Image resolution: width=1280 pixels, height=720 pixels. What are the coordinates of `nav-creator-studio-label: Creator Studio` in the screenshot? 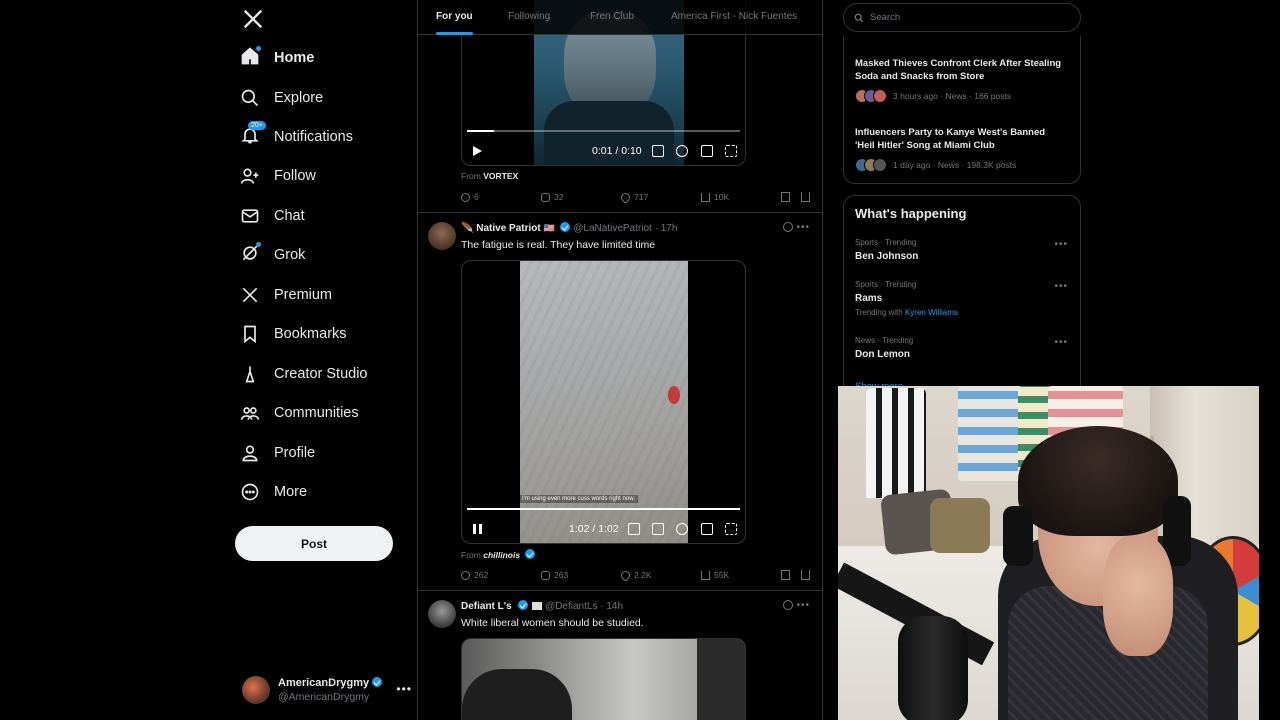 It's located at (321, 374).